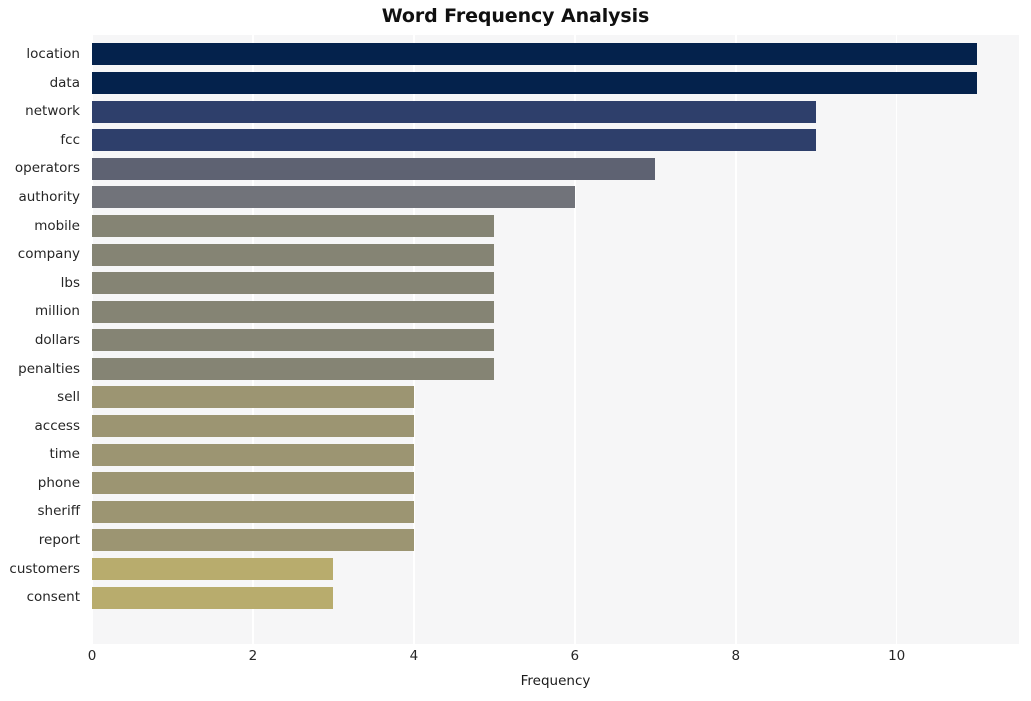 This screenshot has width=1031, height=701. I want to click on bar-data, so click(535, 82).